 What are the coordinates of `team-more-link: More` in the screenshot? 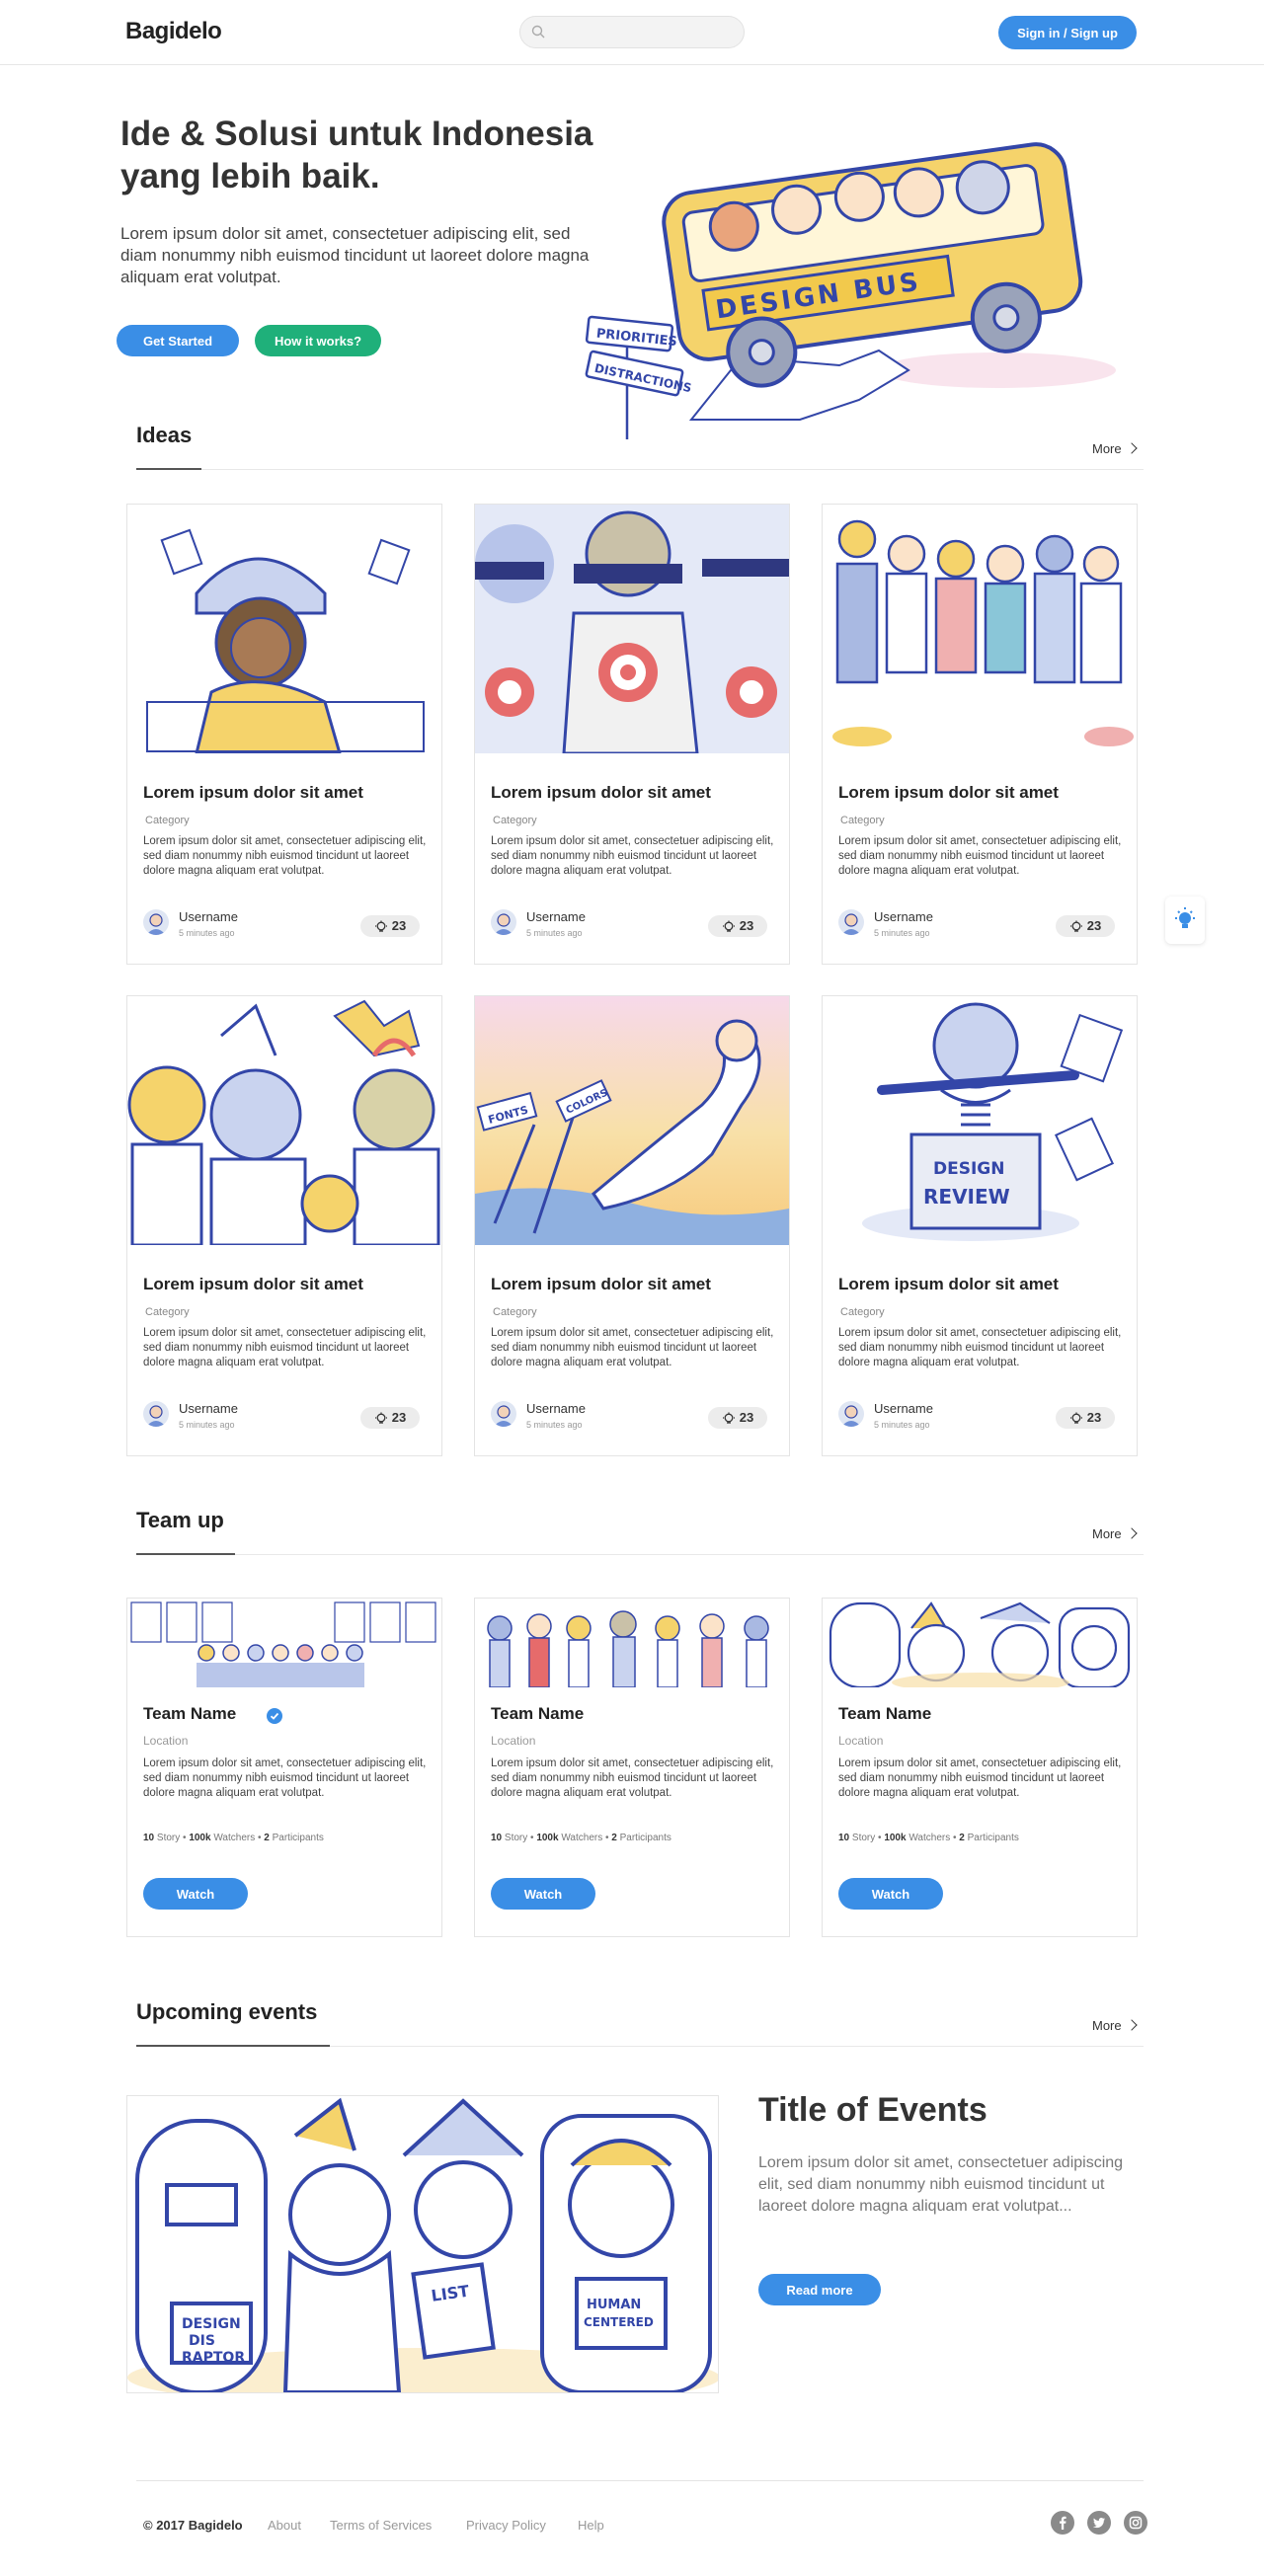 It's located at (1115, 1533).